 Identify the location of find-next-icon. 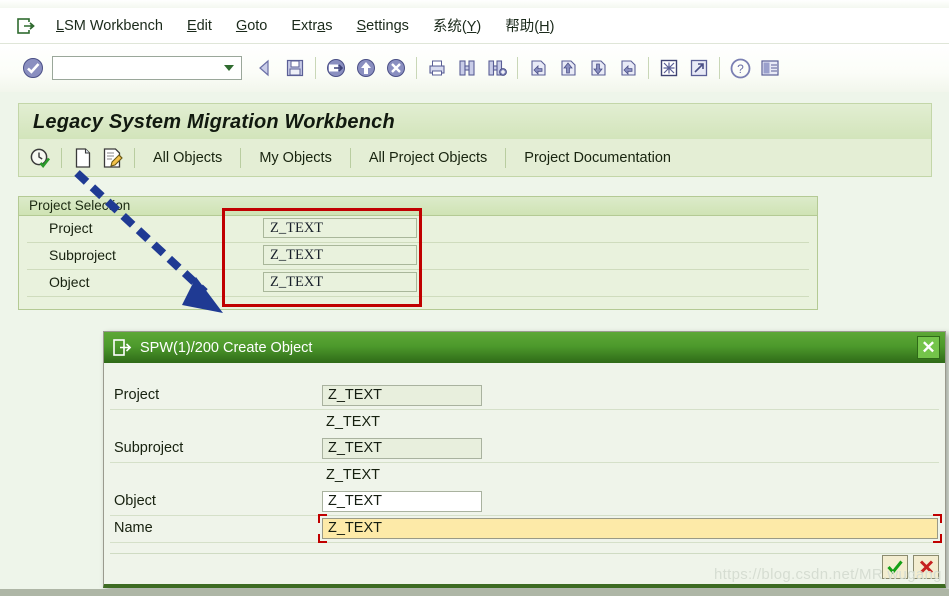
(497, 68).